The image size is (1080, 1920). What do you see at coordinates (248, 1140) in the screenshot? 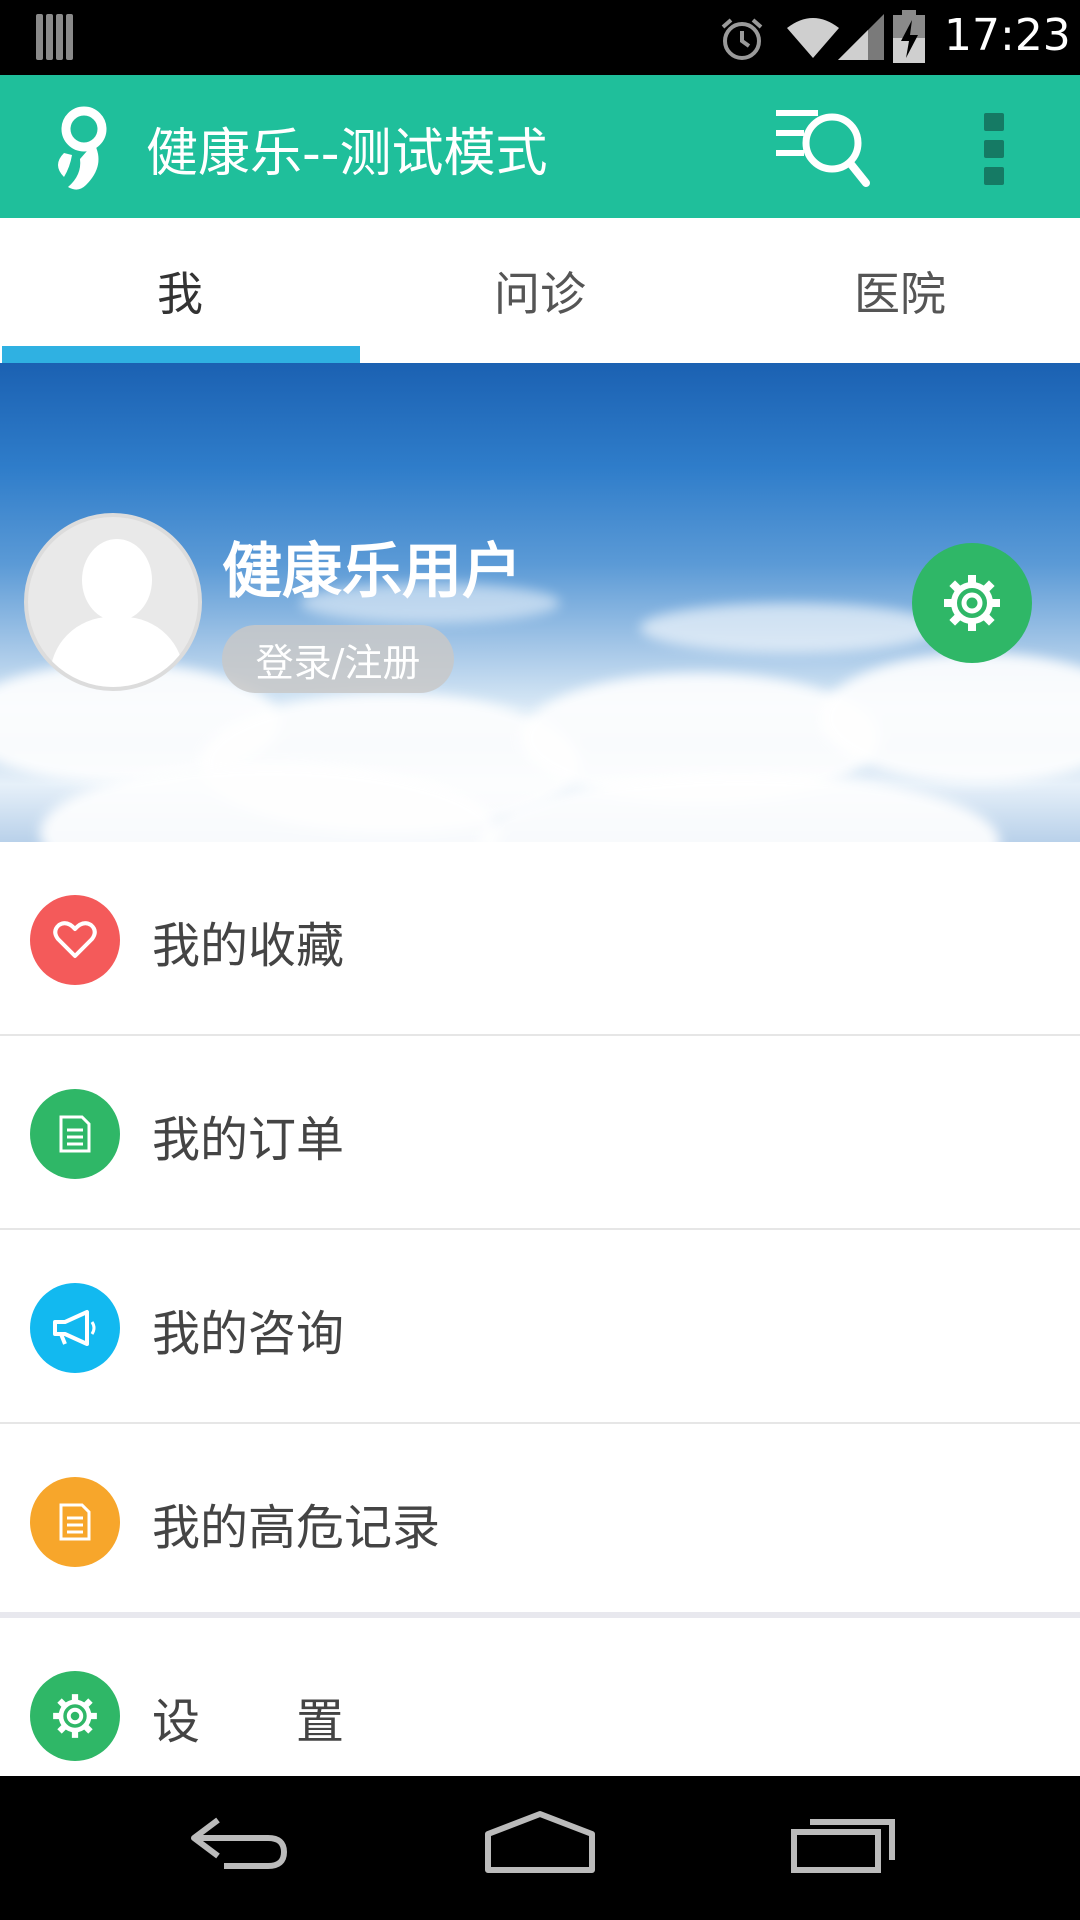
I see `menu-item-label: 我的订单` at bounding box center [248, 1140].